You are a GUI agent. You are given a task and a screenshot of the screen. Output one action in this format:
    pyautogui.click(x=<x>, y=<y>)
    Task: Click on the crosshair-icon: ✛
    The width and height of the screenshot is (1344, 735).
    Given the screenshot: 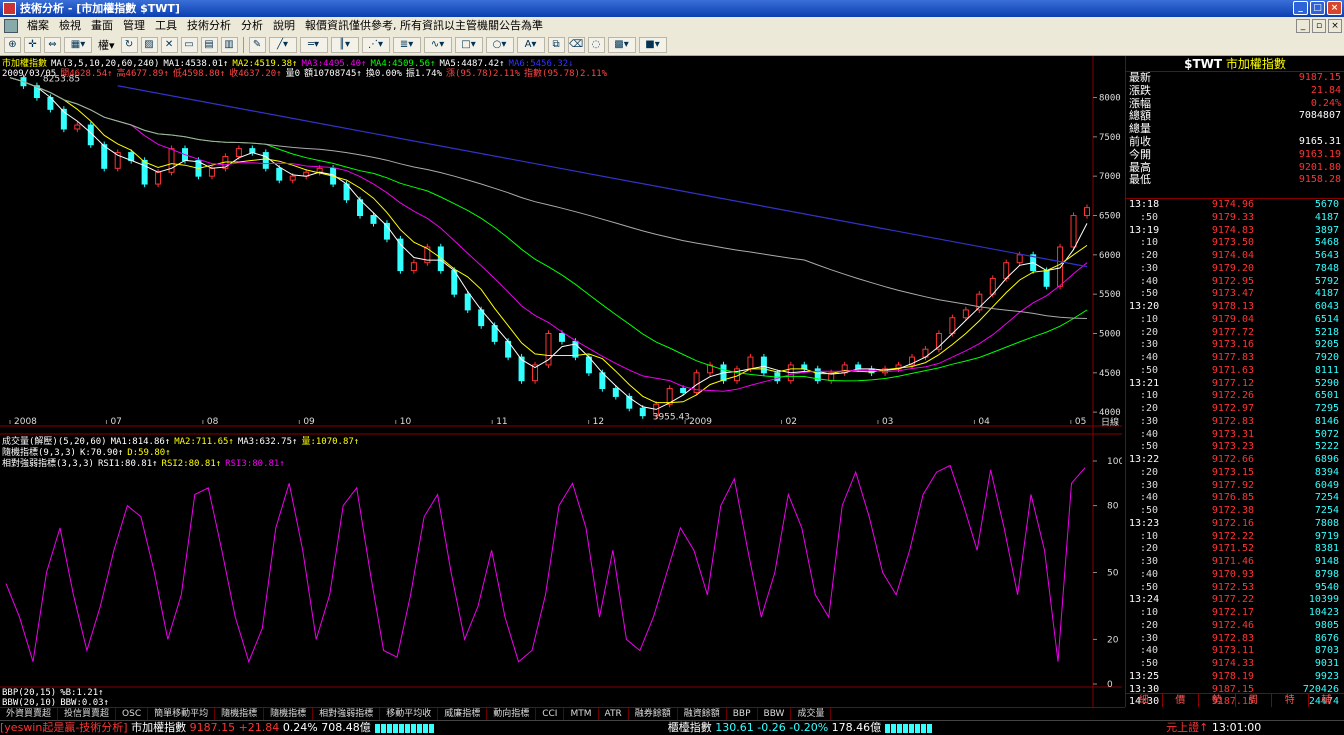 What is the action you would take?
    pyautogui.click(x=32, y=45)
    